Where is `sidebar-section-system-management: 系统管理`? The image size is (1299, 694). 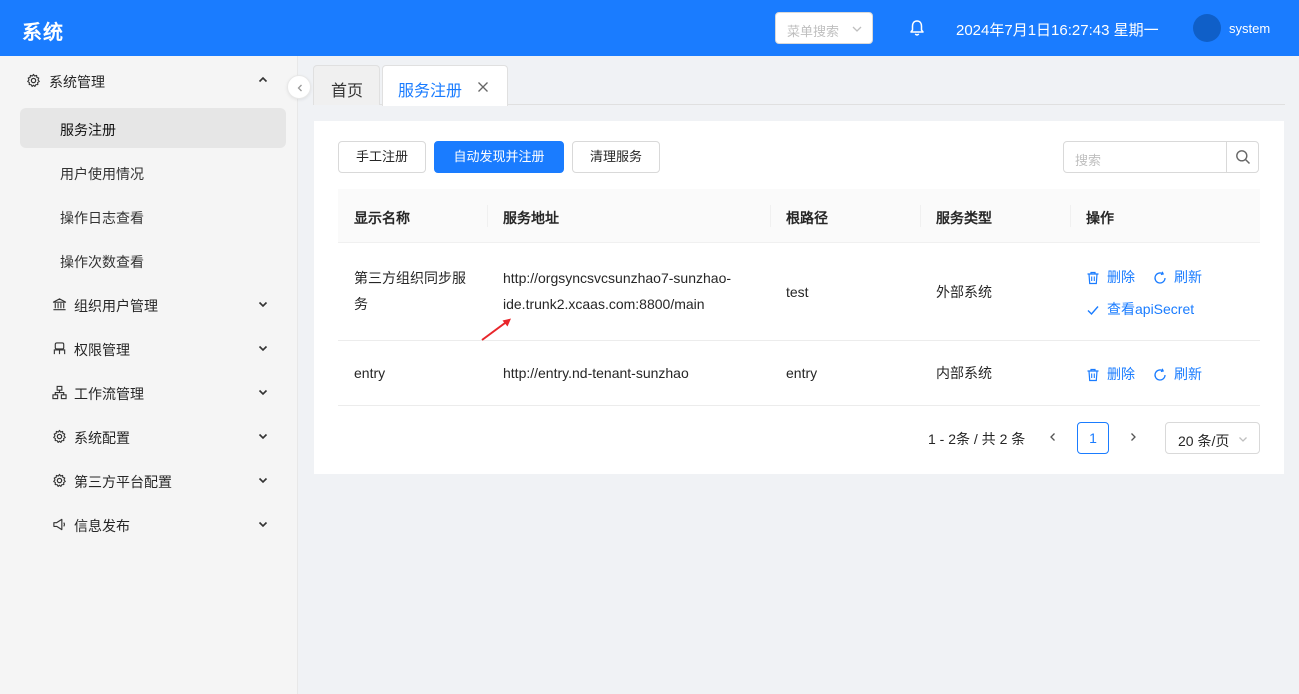 sidebar-section-system-management: 系统管理 is located at coordinates (149, 80).